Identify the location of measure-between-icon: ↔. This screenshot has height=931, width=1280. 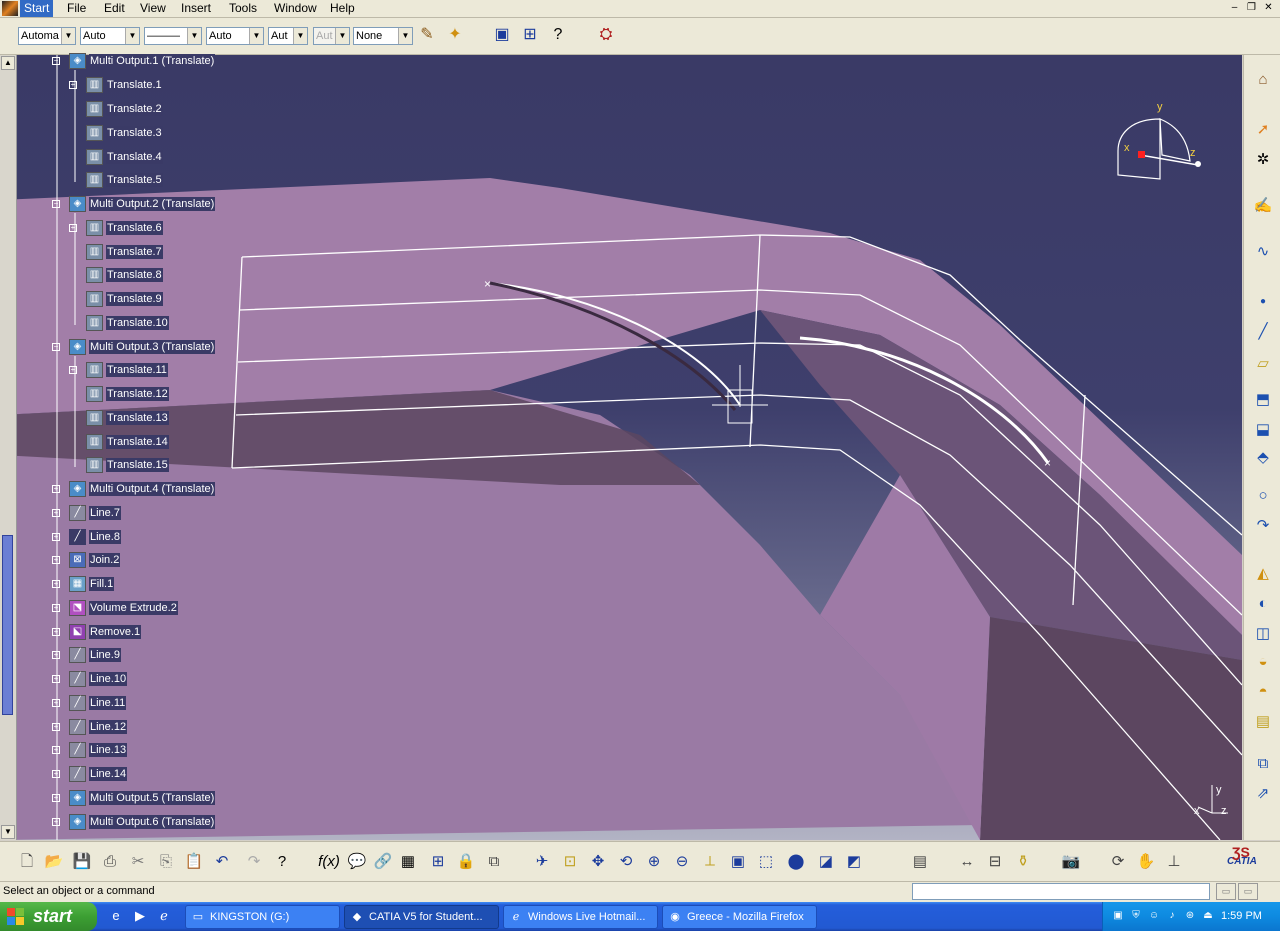
(967, 862).